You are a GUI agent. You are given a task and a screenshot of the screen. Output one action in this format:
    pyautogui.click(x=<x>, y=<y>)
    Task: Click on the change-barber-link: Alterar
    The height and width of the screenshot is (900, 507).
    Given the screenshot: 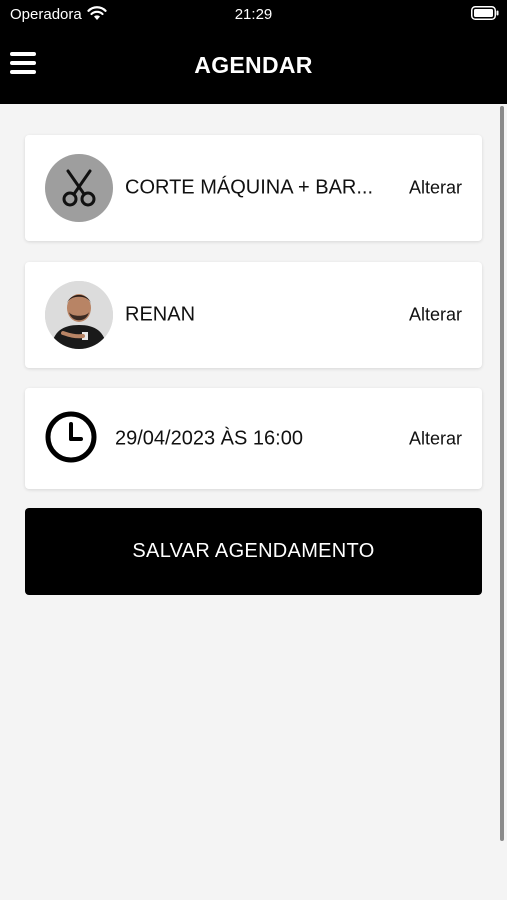 What is the action you would take?
    pyautogui.click(x=435, y=315)
    